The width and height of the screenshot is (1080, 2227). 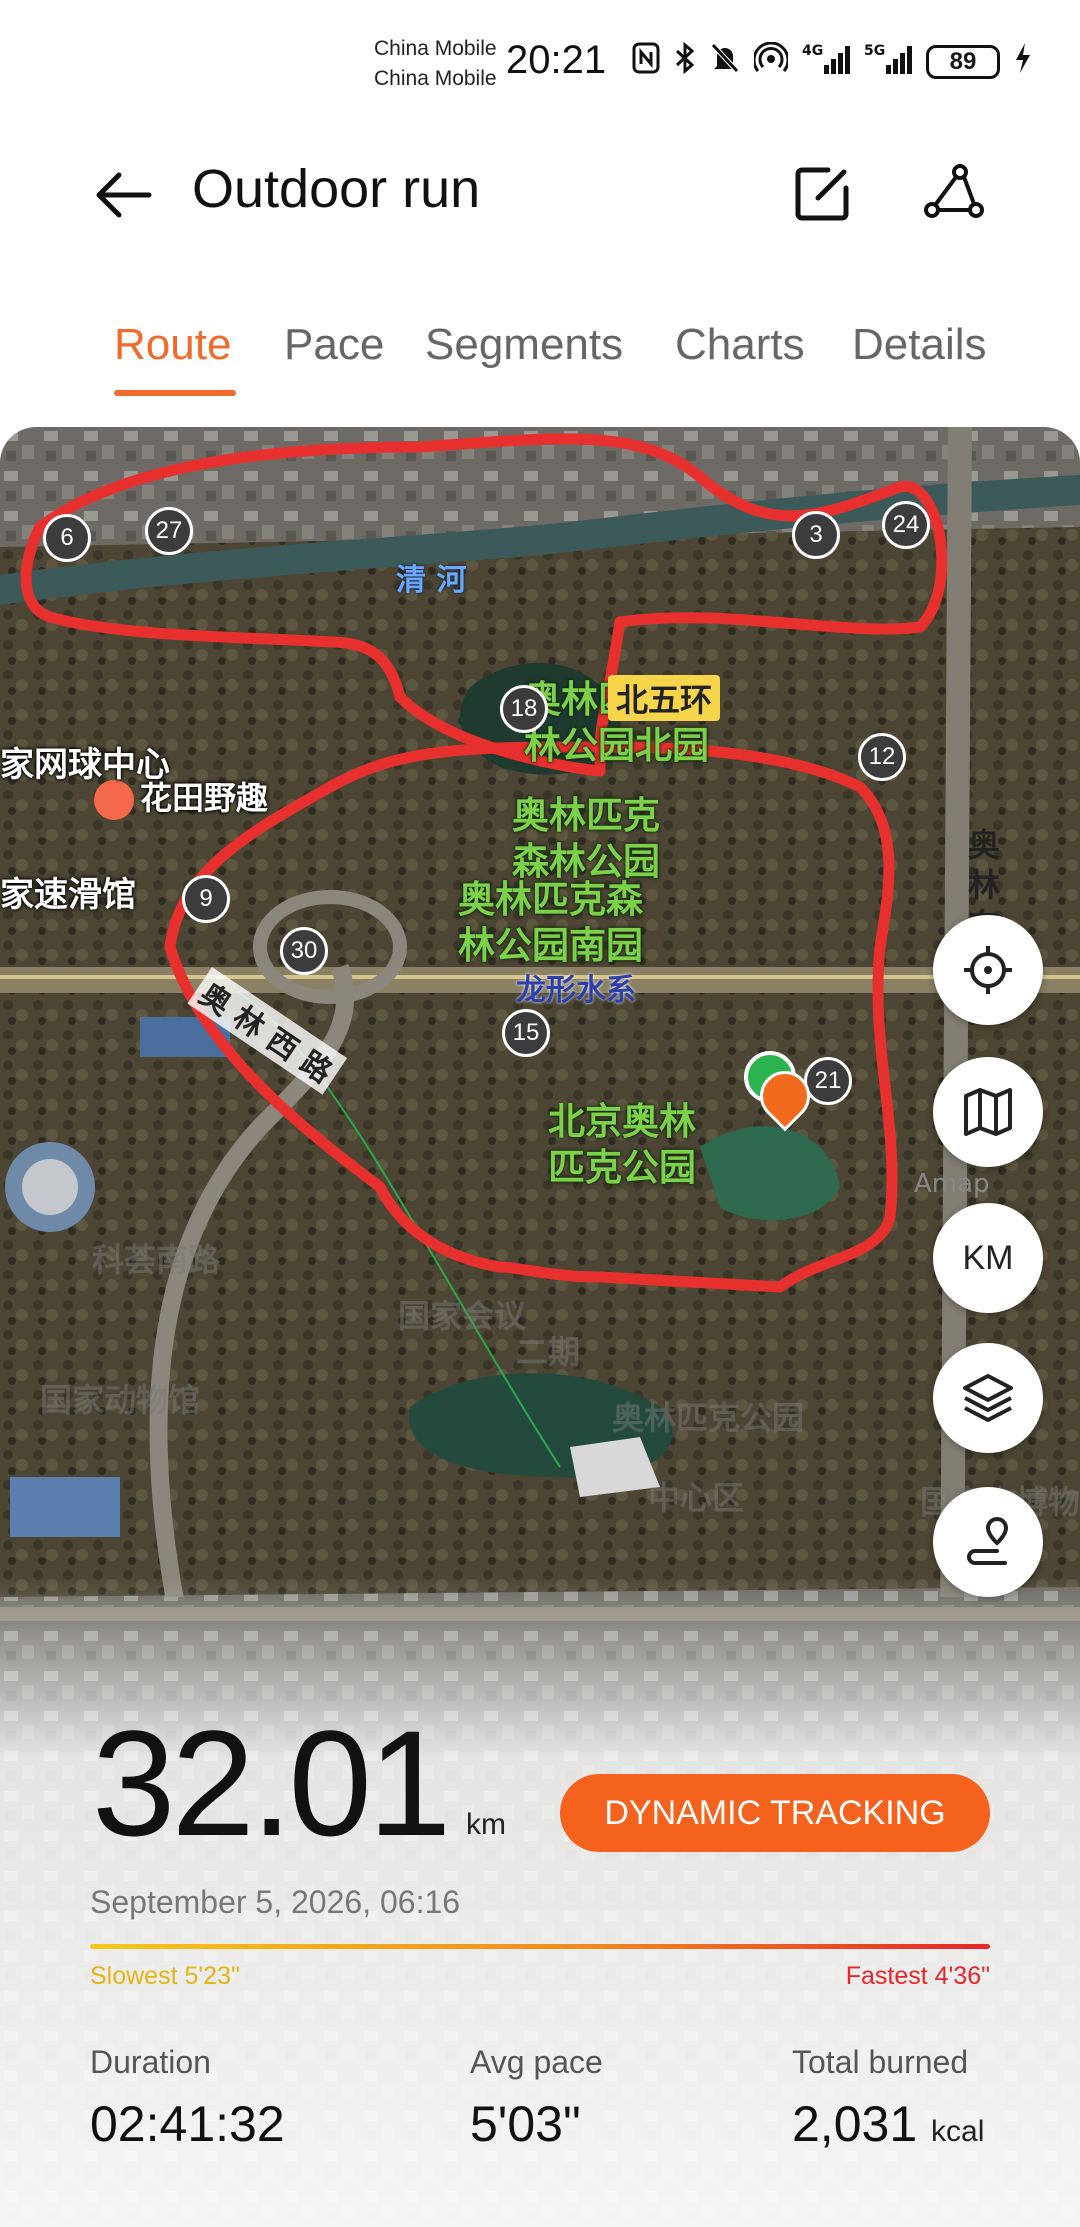 I want to click on layers-button, so click(x=988, y=1398).